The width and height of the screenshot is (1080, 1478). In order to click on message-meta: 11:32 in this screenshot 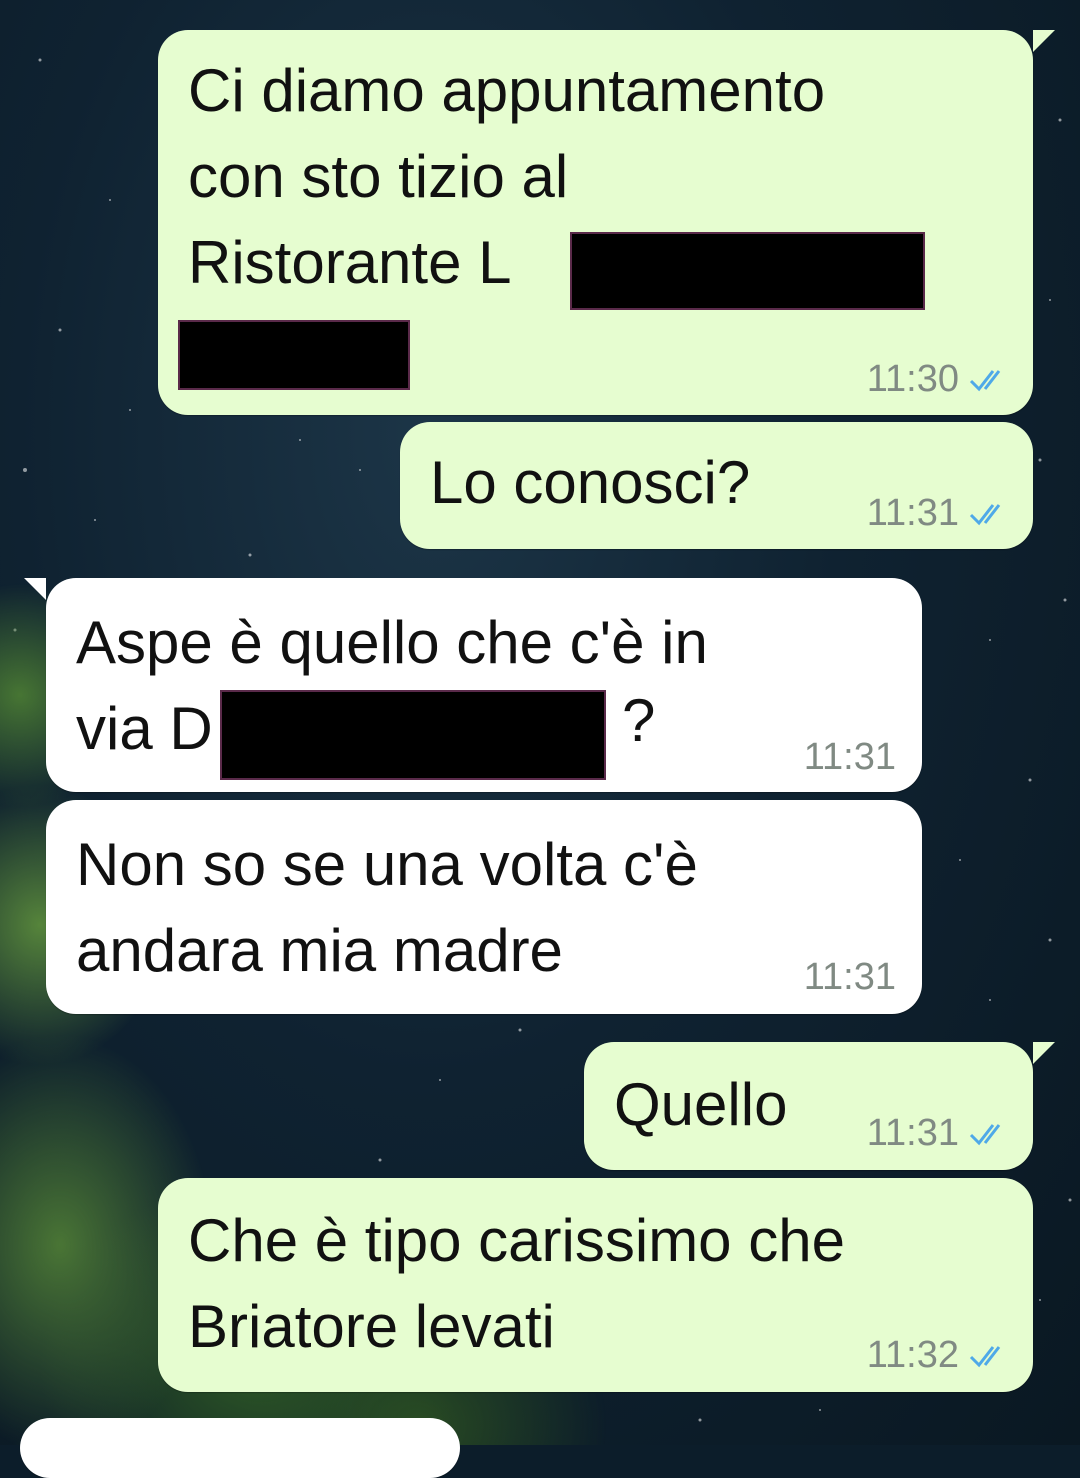, I will do `click(938, 1355)`.